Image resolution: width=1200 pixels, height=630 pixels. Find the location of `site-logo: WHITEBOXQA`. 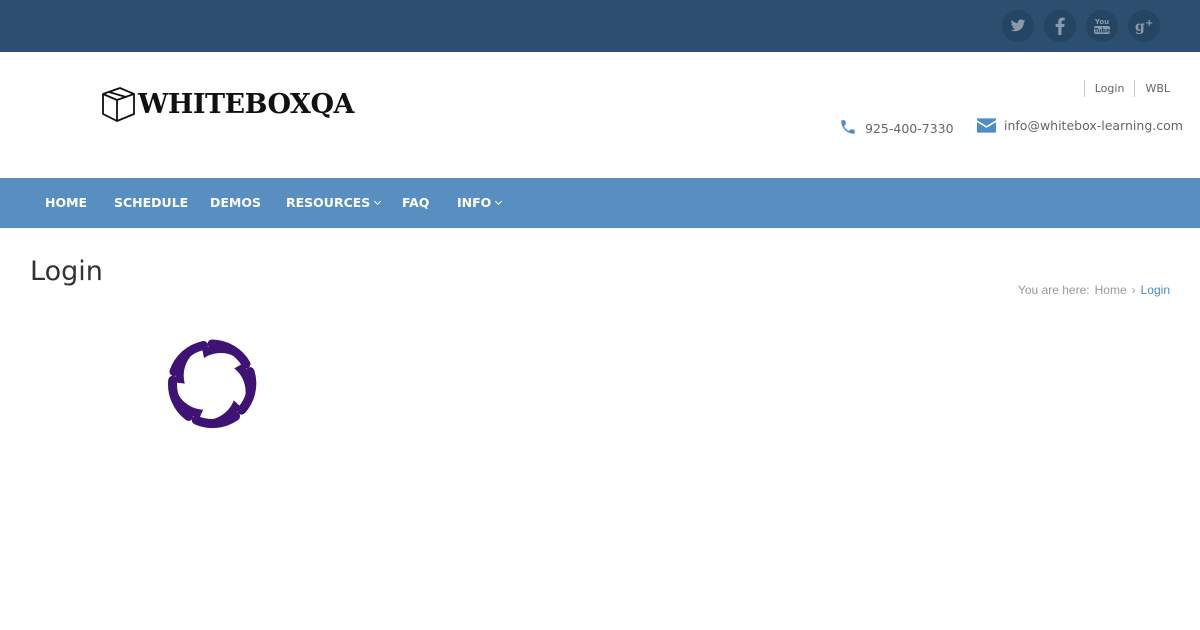

site-logo: WHITEBOXQA is located at coordinates (227, 104).